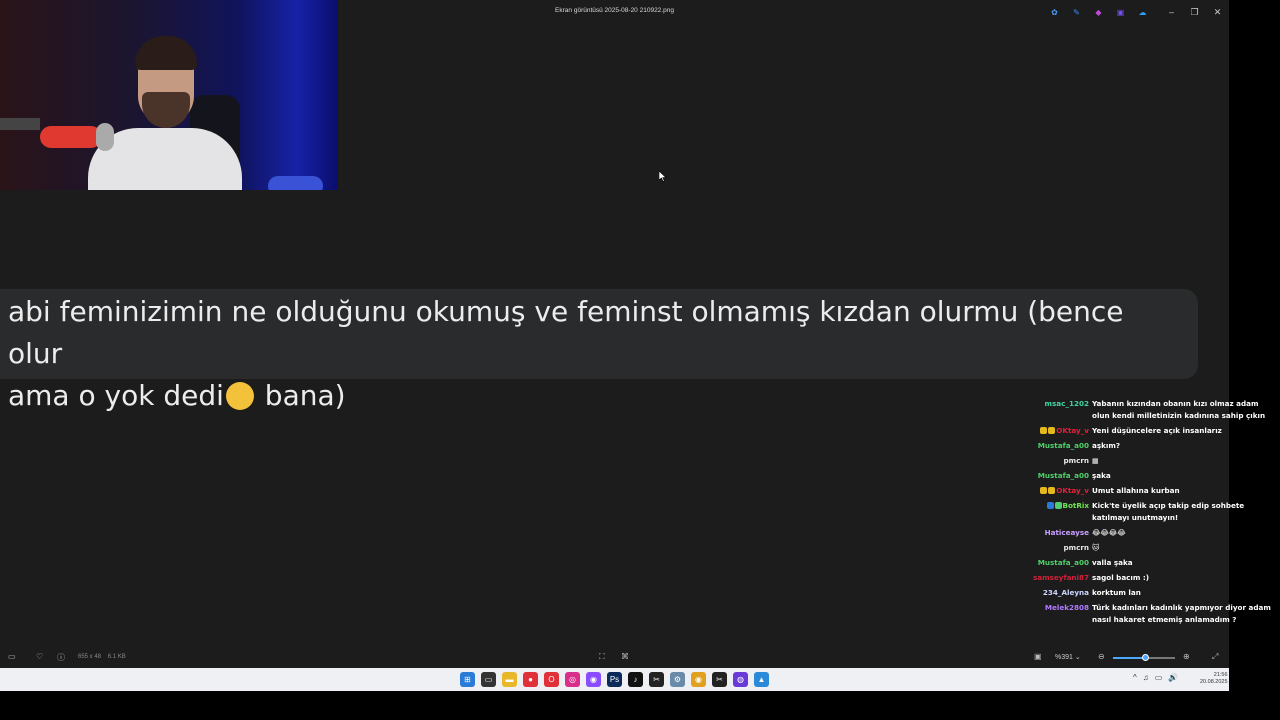  Describe the element at coordinates (1068, 657) in the screenshot. I see `zoom-select: %391 ⌄` at that location.